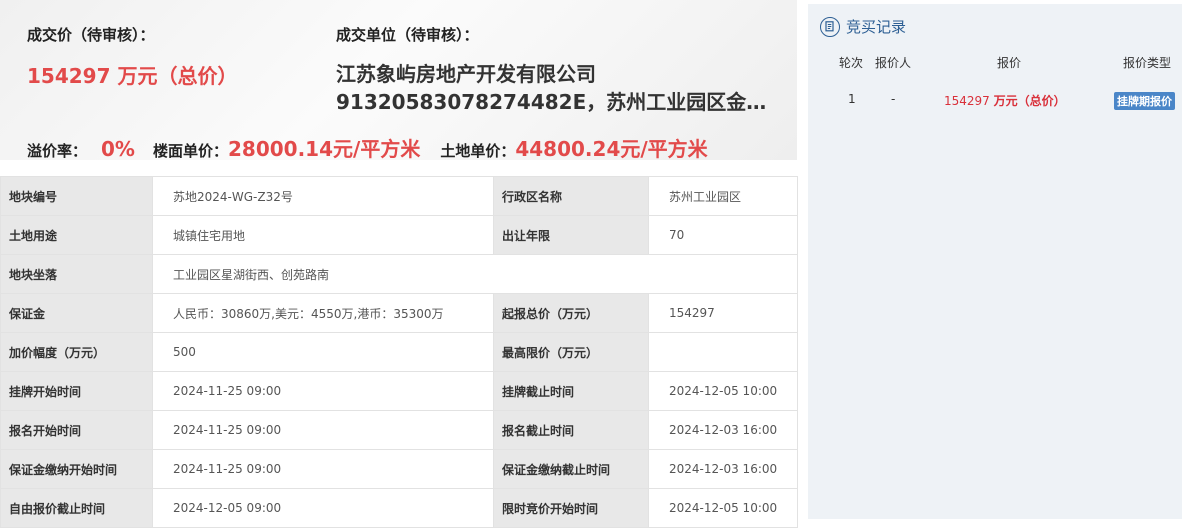 This screenshot has height=528, width=1182. Describe the element at coordinates (323, 430) in the screenshot. I see `signup-start-value: 2024-11-25 09:00` at that location.